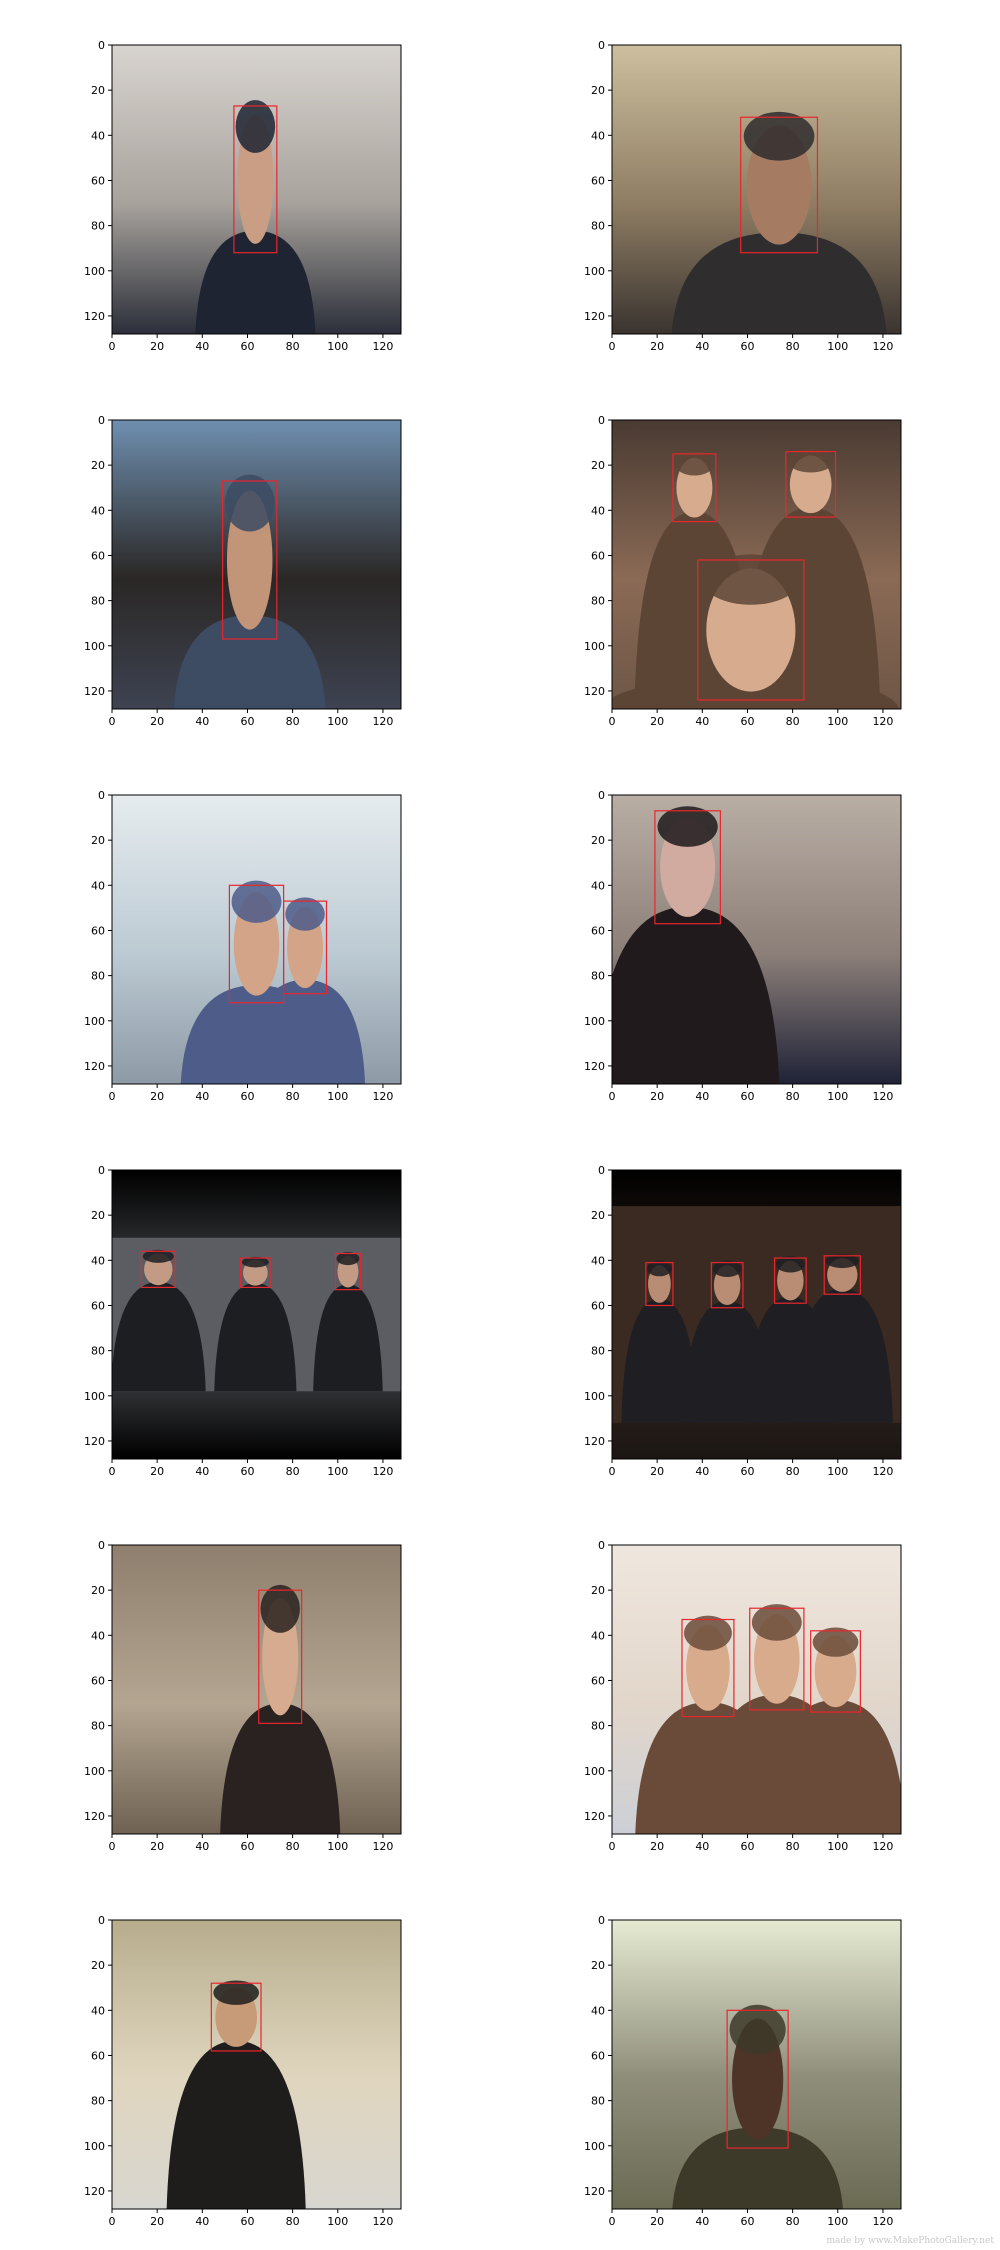 Image resolution: width=1000 pixels, height=2250 pixels. What do you see at coordinates (756, 189) in the screenshot?
I see `photo-bearded-man-hoodie-room` at bounding box center [756, 189].